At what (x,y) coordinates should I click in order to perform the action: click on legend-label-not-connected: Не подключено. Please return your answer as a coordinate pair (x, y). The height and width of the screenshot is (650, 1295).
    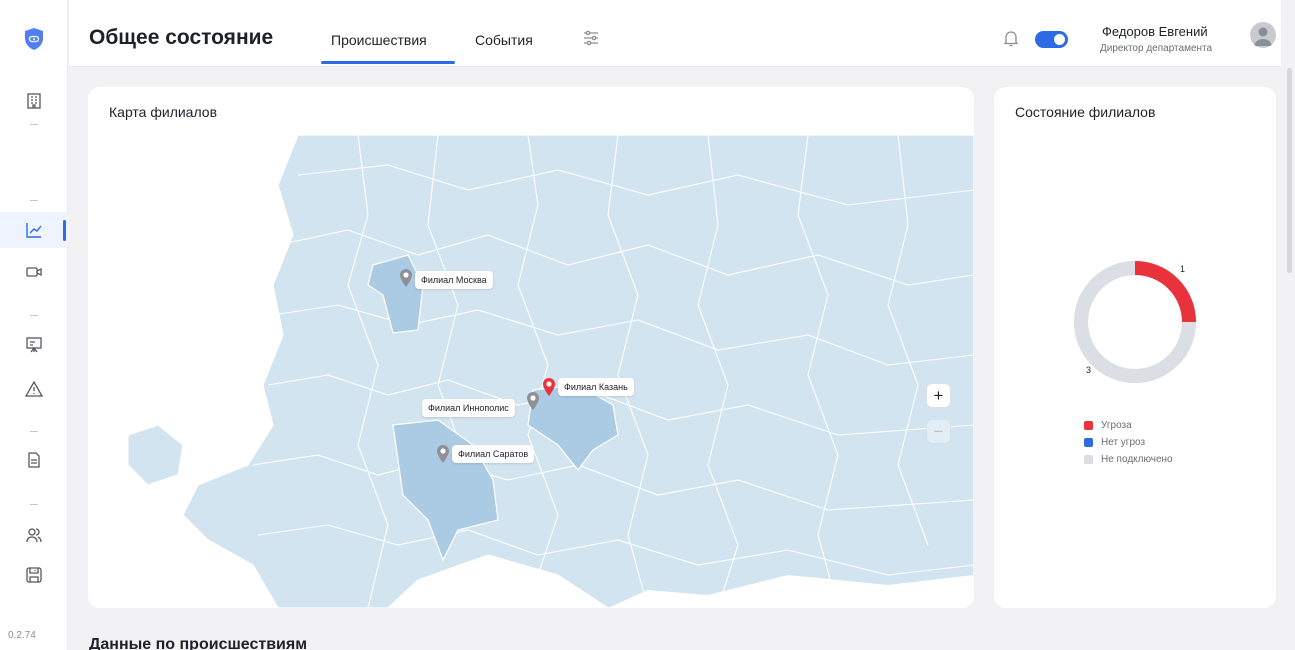
    Looking at the image, I should click on (1137, 459).